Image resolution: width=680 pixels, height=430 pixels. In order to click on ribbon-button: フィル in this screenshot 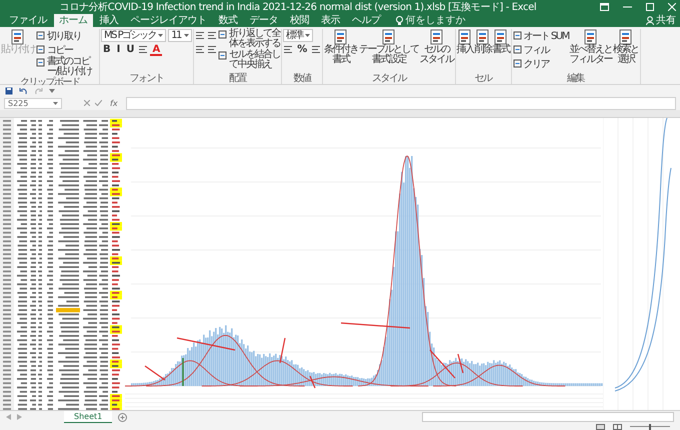, I will do `click(531, 49)`.